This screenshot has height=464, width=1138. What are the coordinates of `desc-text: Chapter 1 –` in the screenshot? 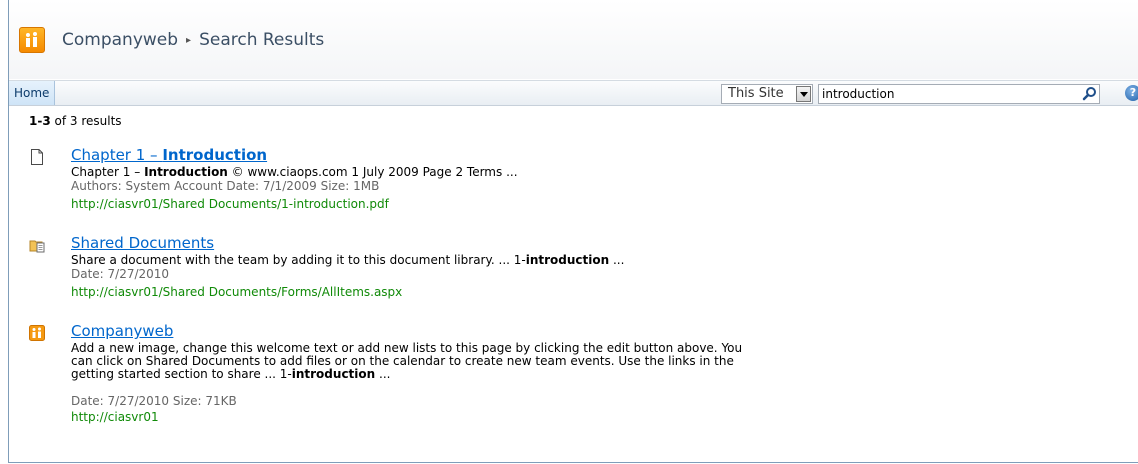 It's located at (108, 172).